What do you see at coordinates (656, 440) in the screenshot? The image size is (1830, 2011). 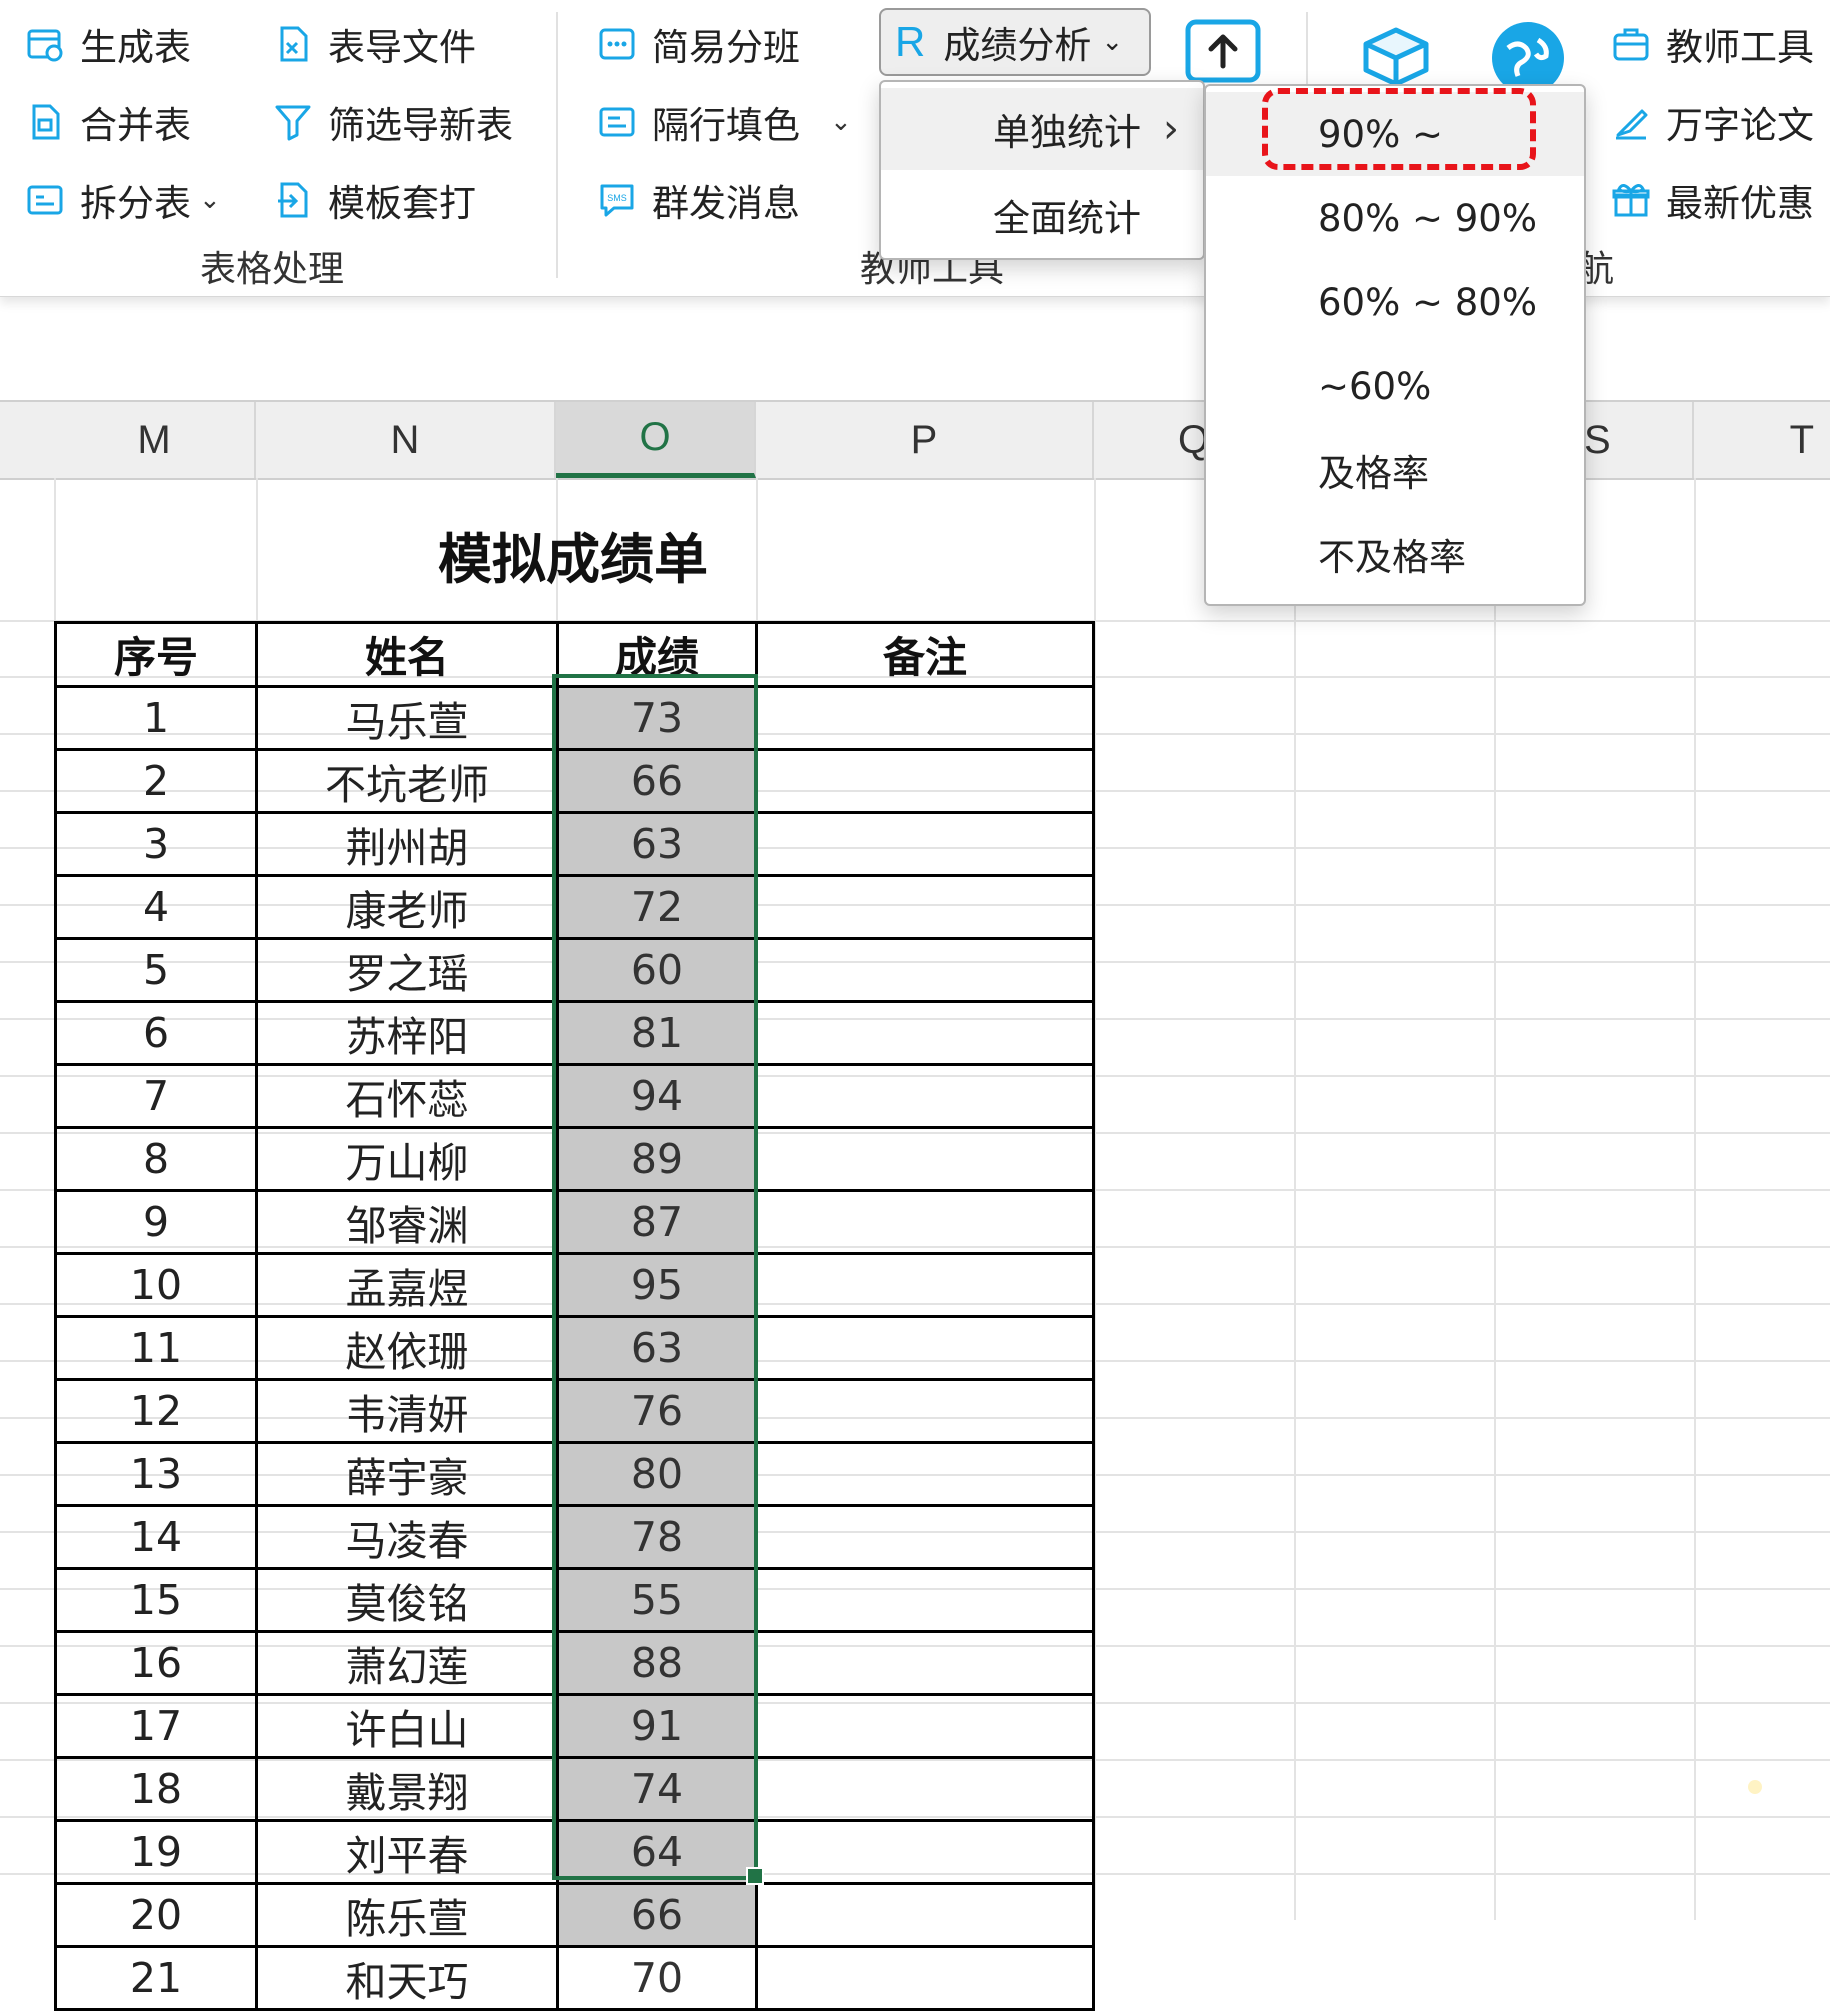 I see `column-header-o: O` at bounding box center [656, 440].